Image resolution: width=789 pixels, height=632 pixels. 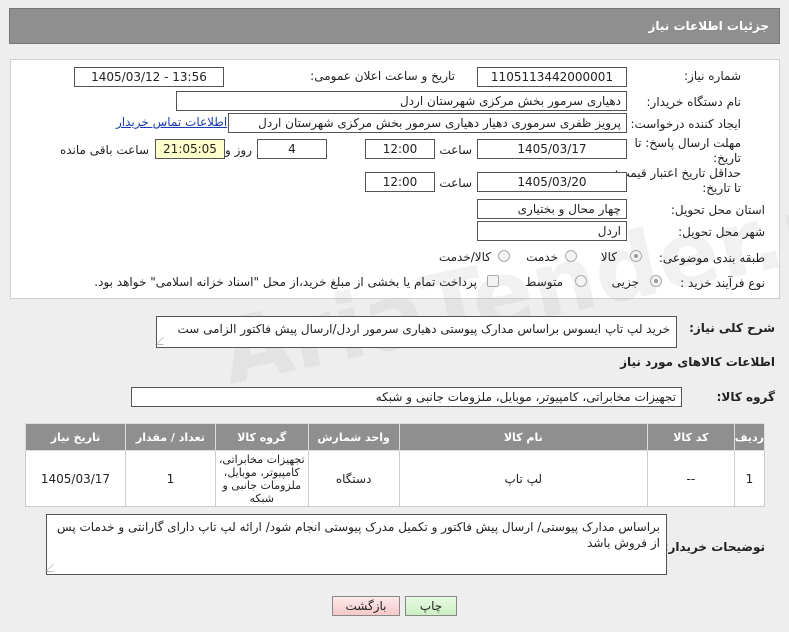 I want to click on reply-time-label: ساعت, so click(x=455, y=150).